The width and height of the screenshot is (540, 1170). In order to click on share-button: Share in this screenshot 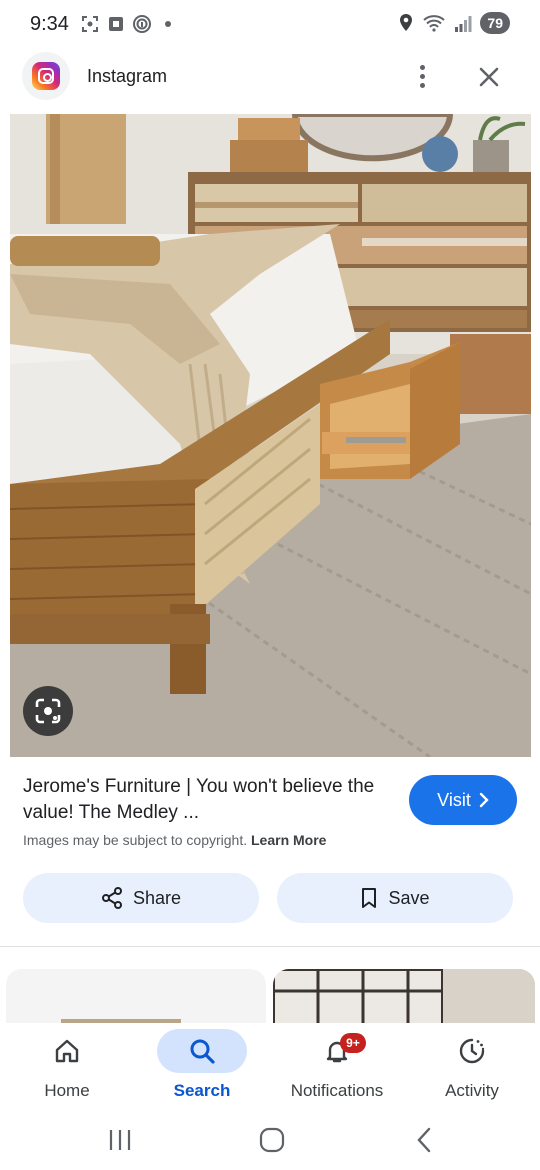, I will do `click(141, 898)`.